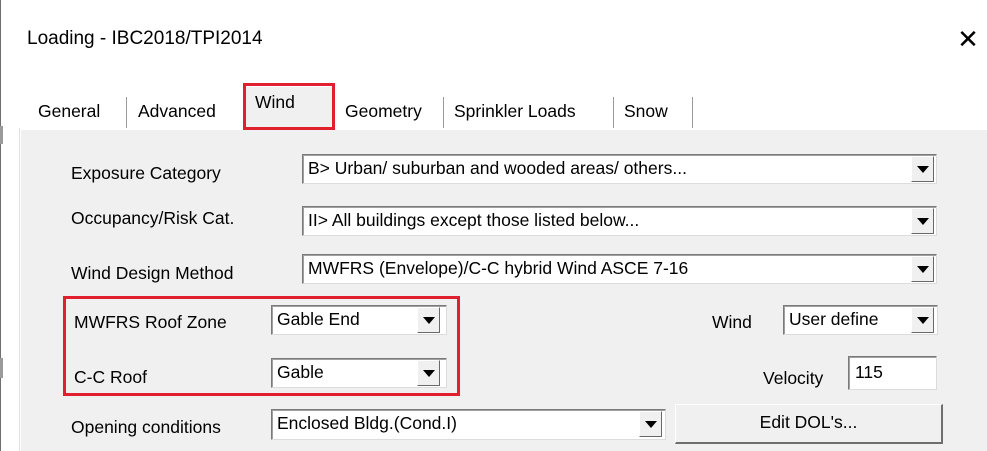  Describe the element at coordinates (318, 319) in the screenshot. I see `mwfrs-roof-zone-value: Gable End` at that location.